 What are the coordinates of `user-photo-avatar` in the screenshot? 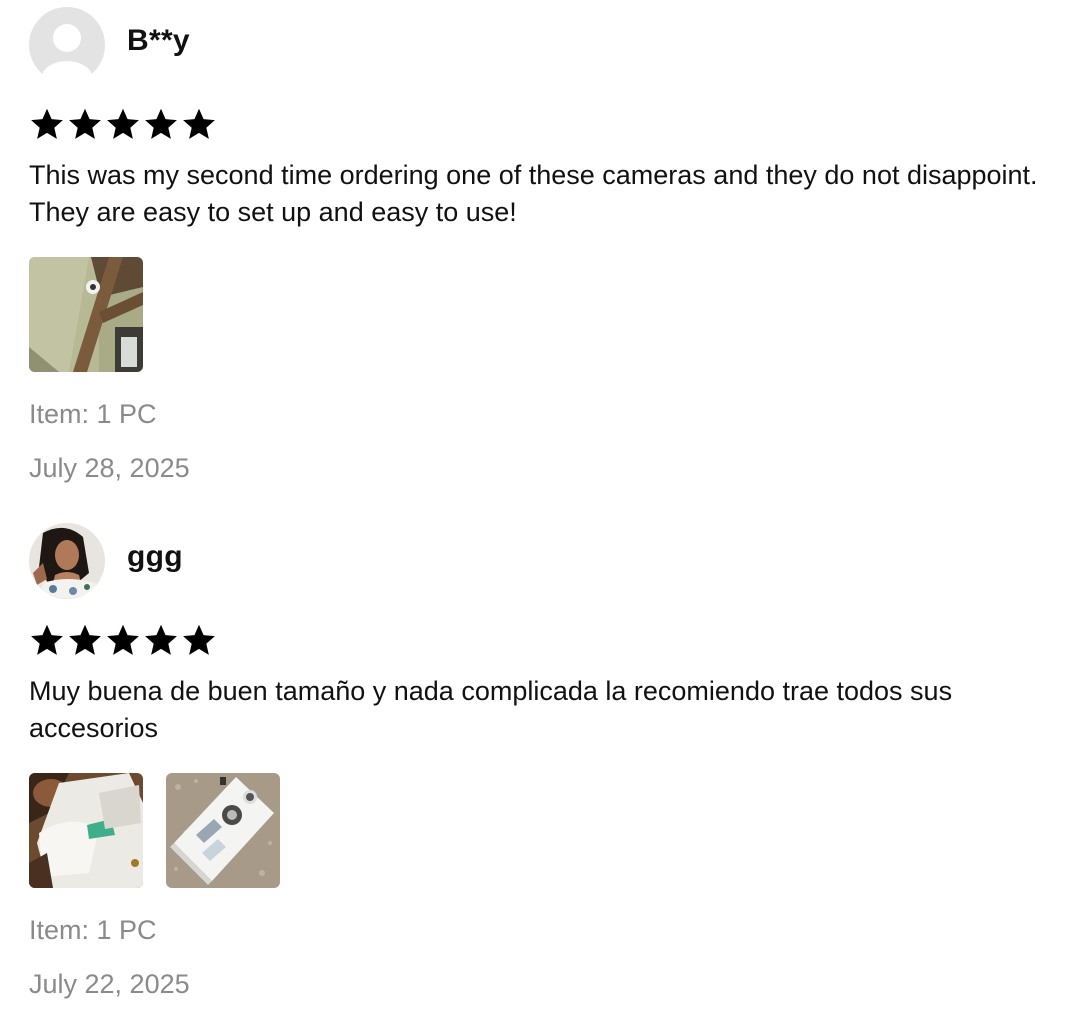 It's located at (67, 561).